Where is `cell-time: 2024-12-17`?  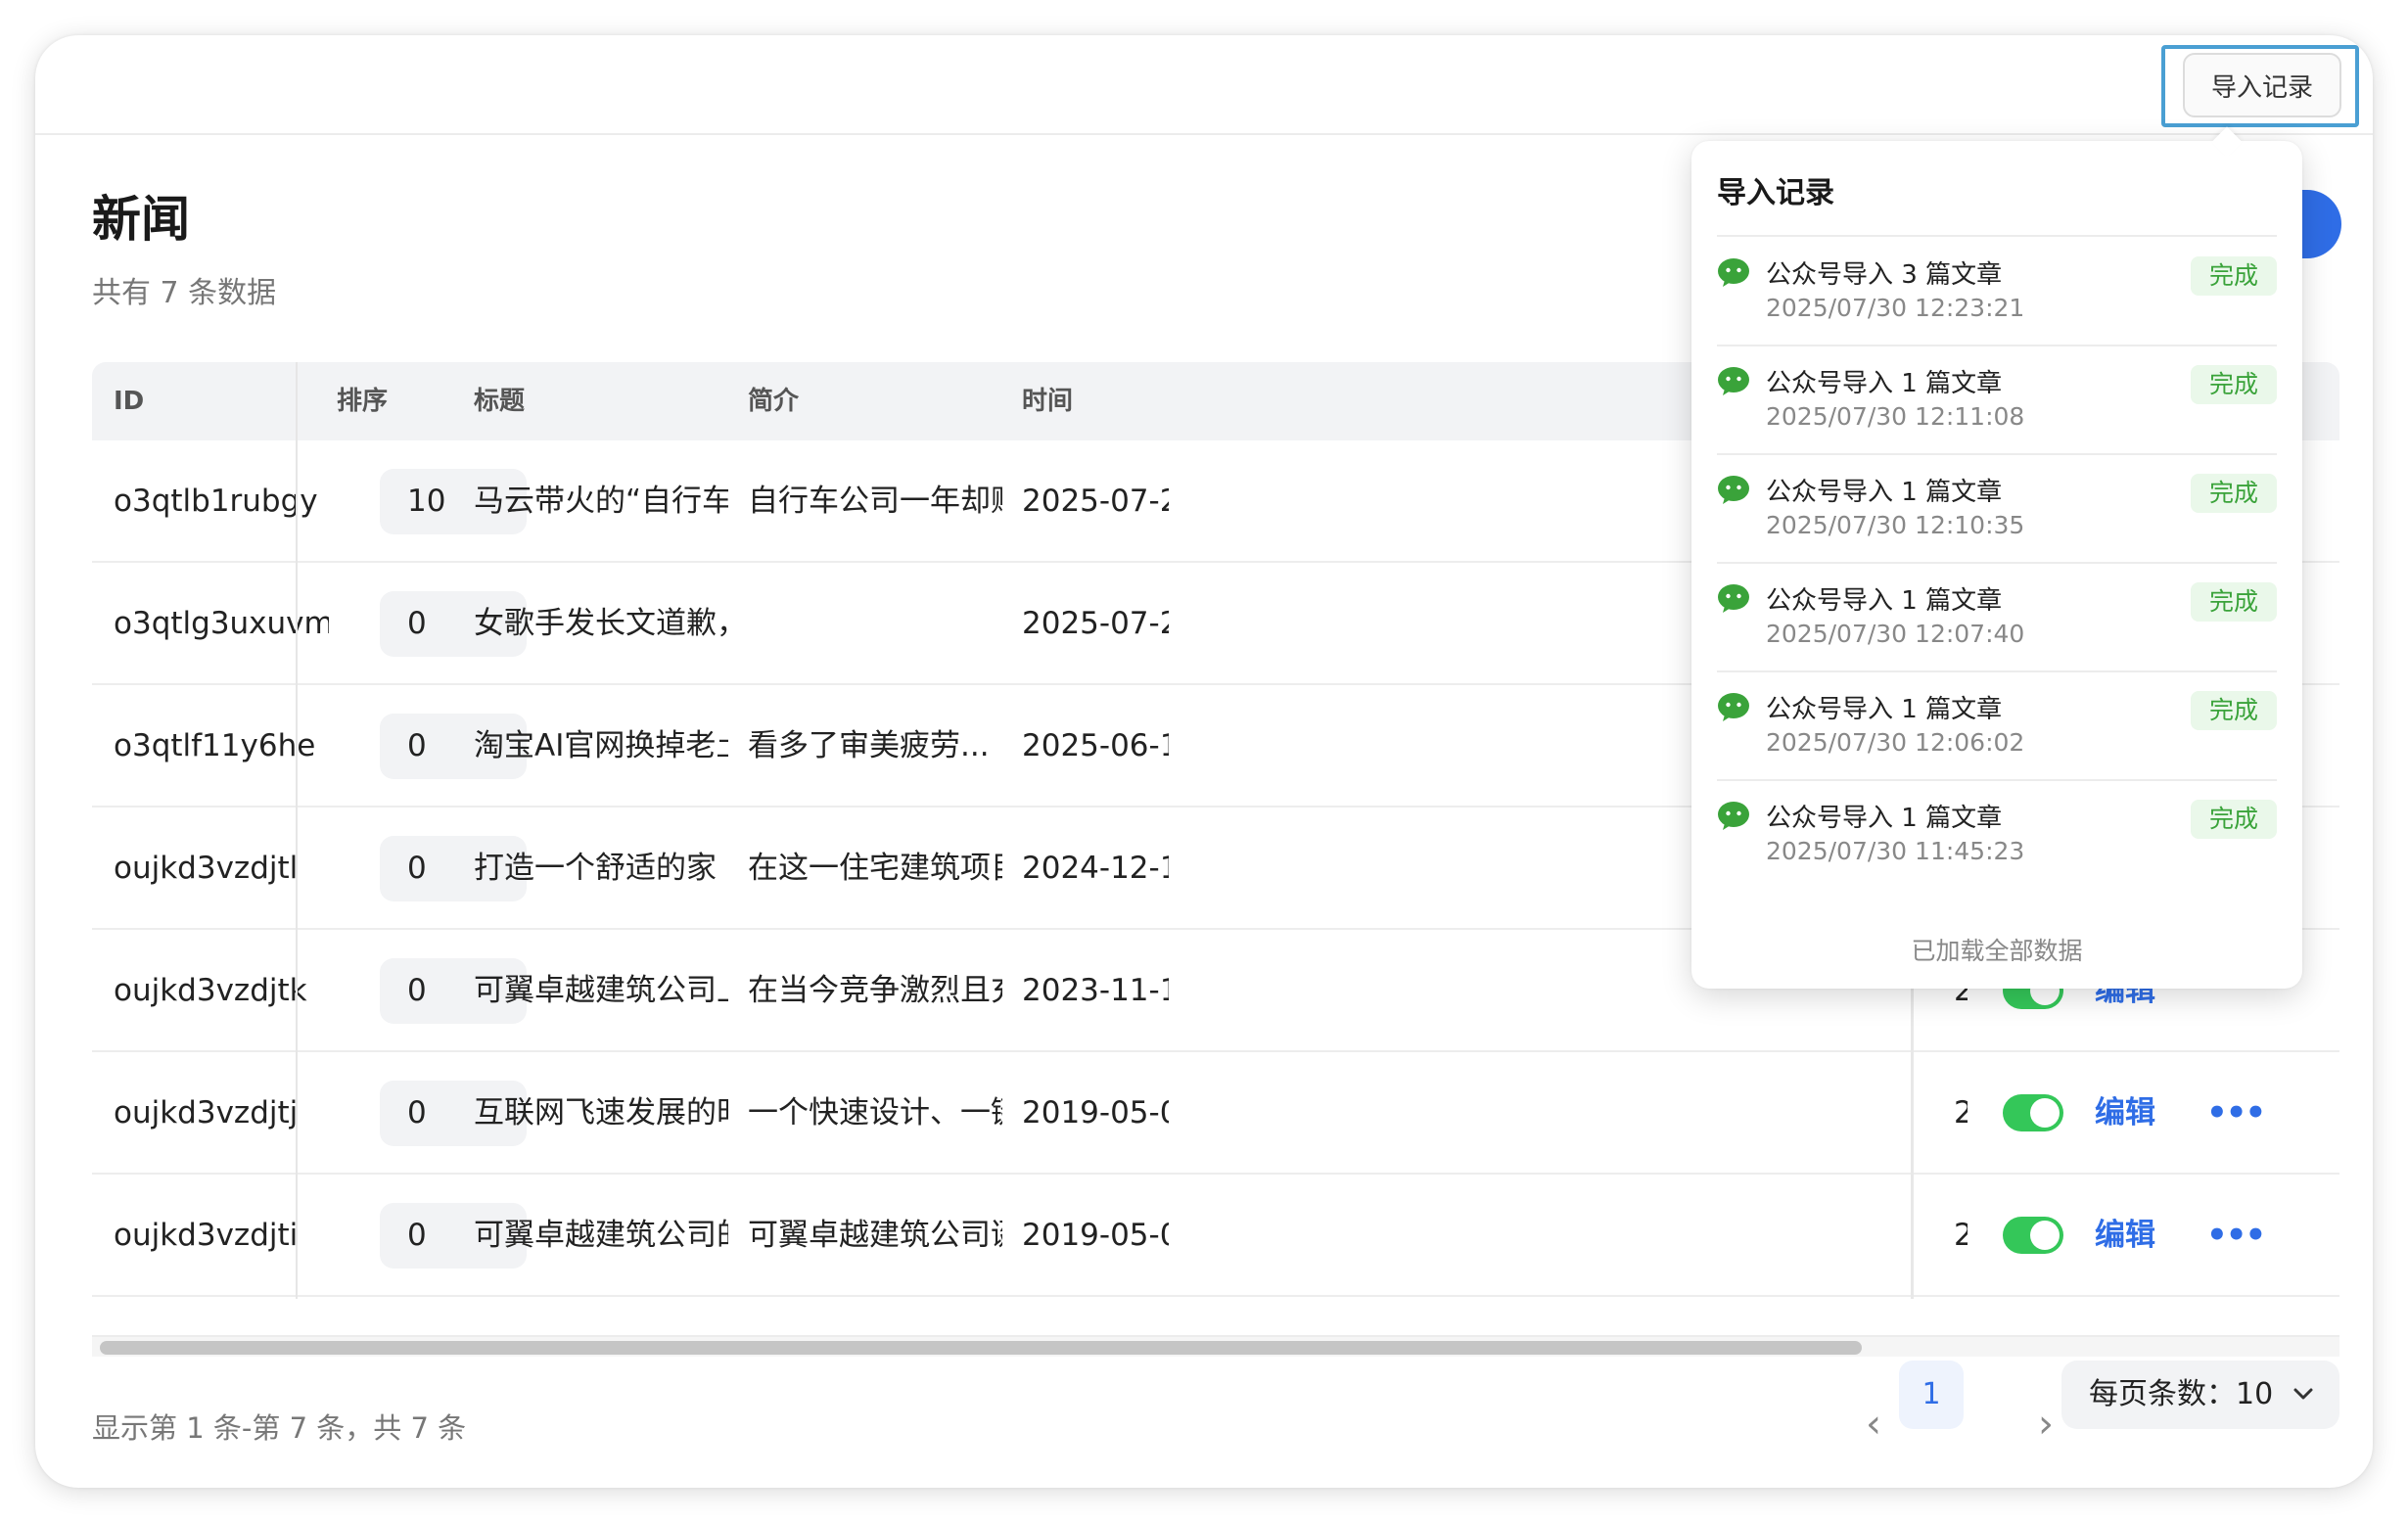
cell-time: 2024-12-17 is located at coordinates (1095, 868).